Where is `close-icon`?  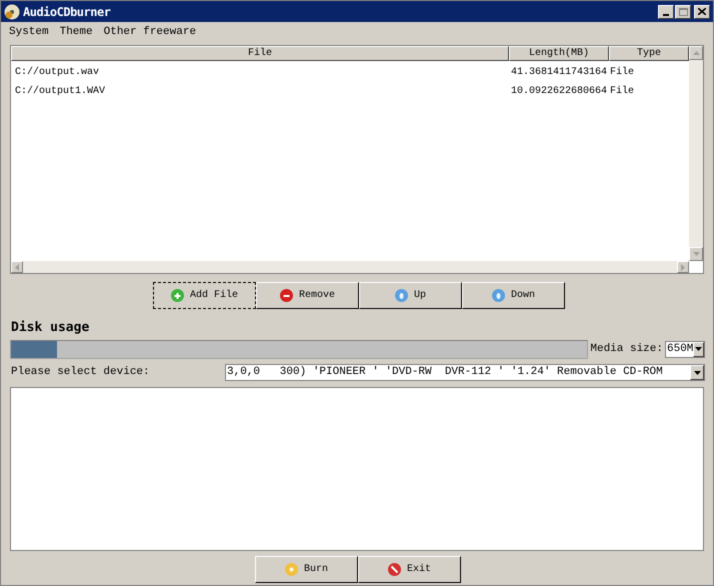 close-icon is located at coordinates (702, 11).